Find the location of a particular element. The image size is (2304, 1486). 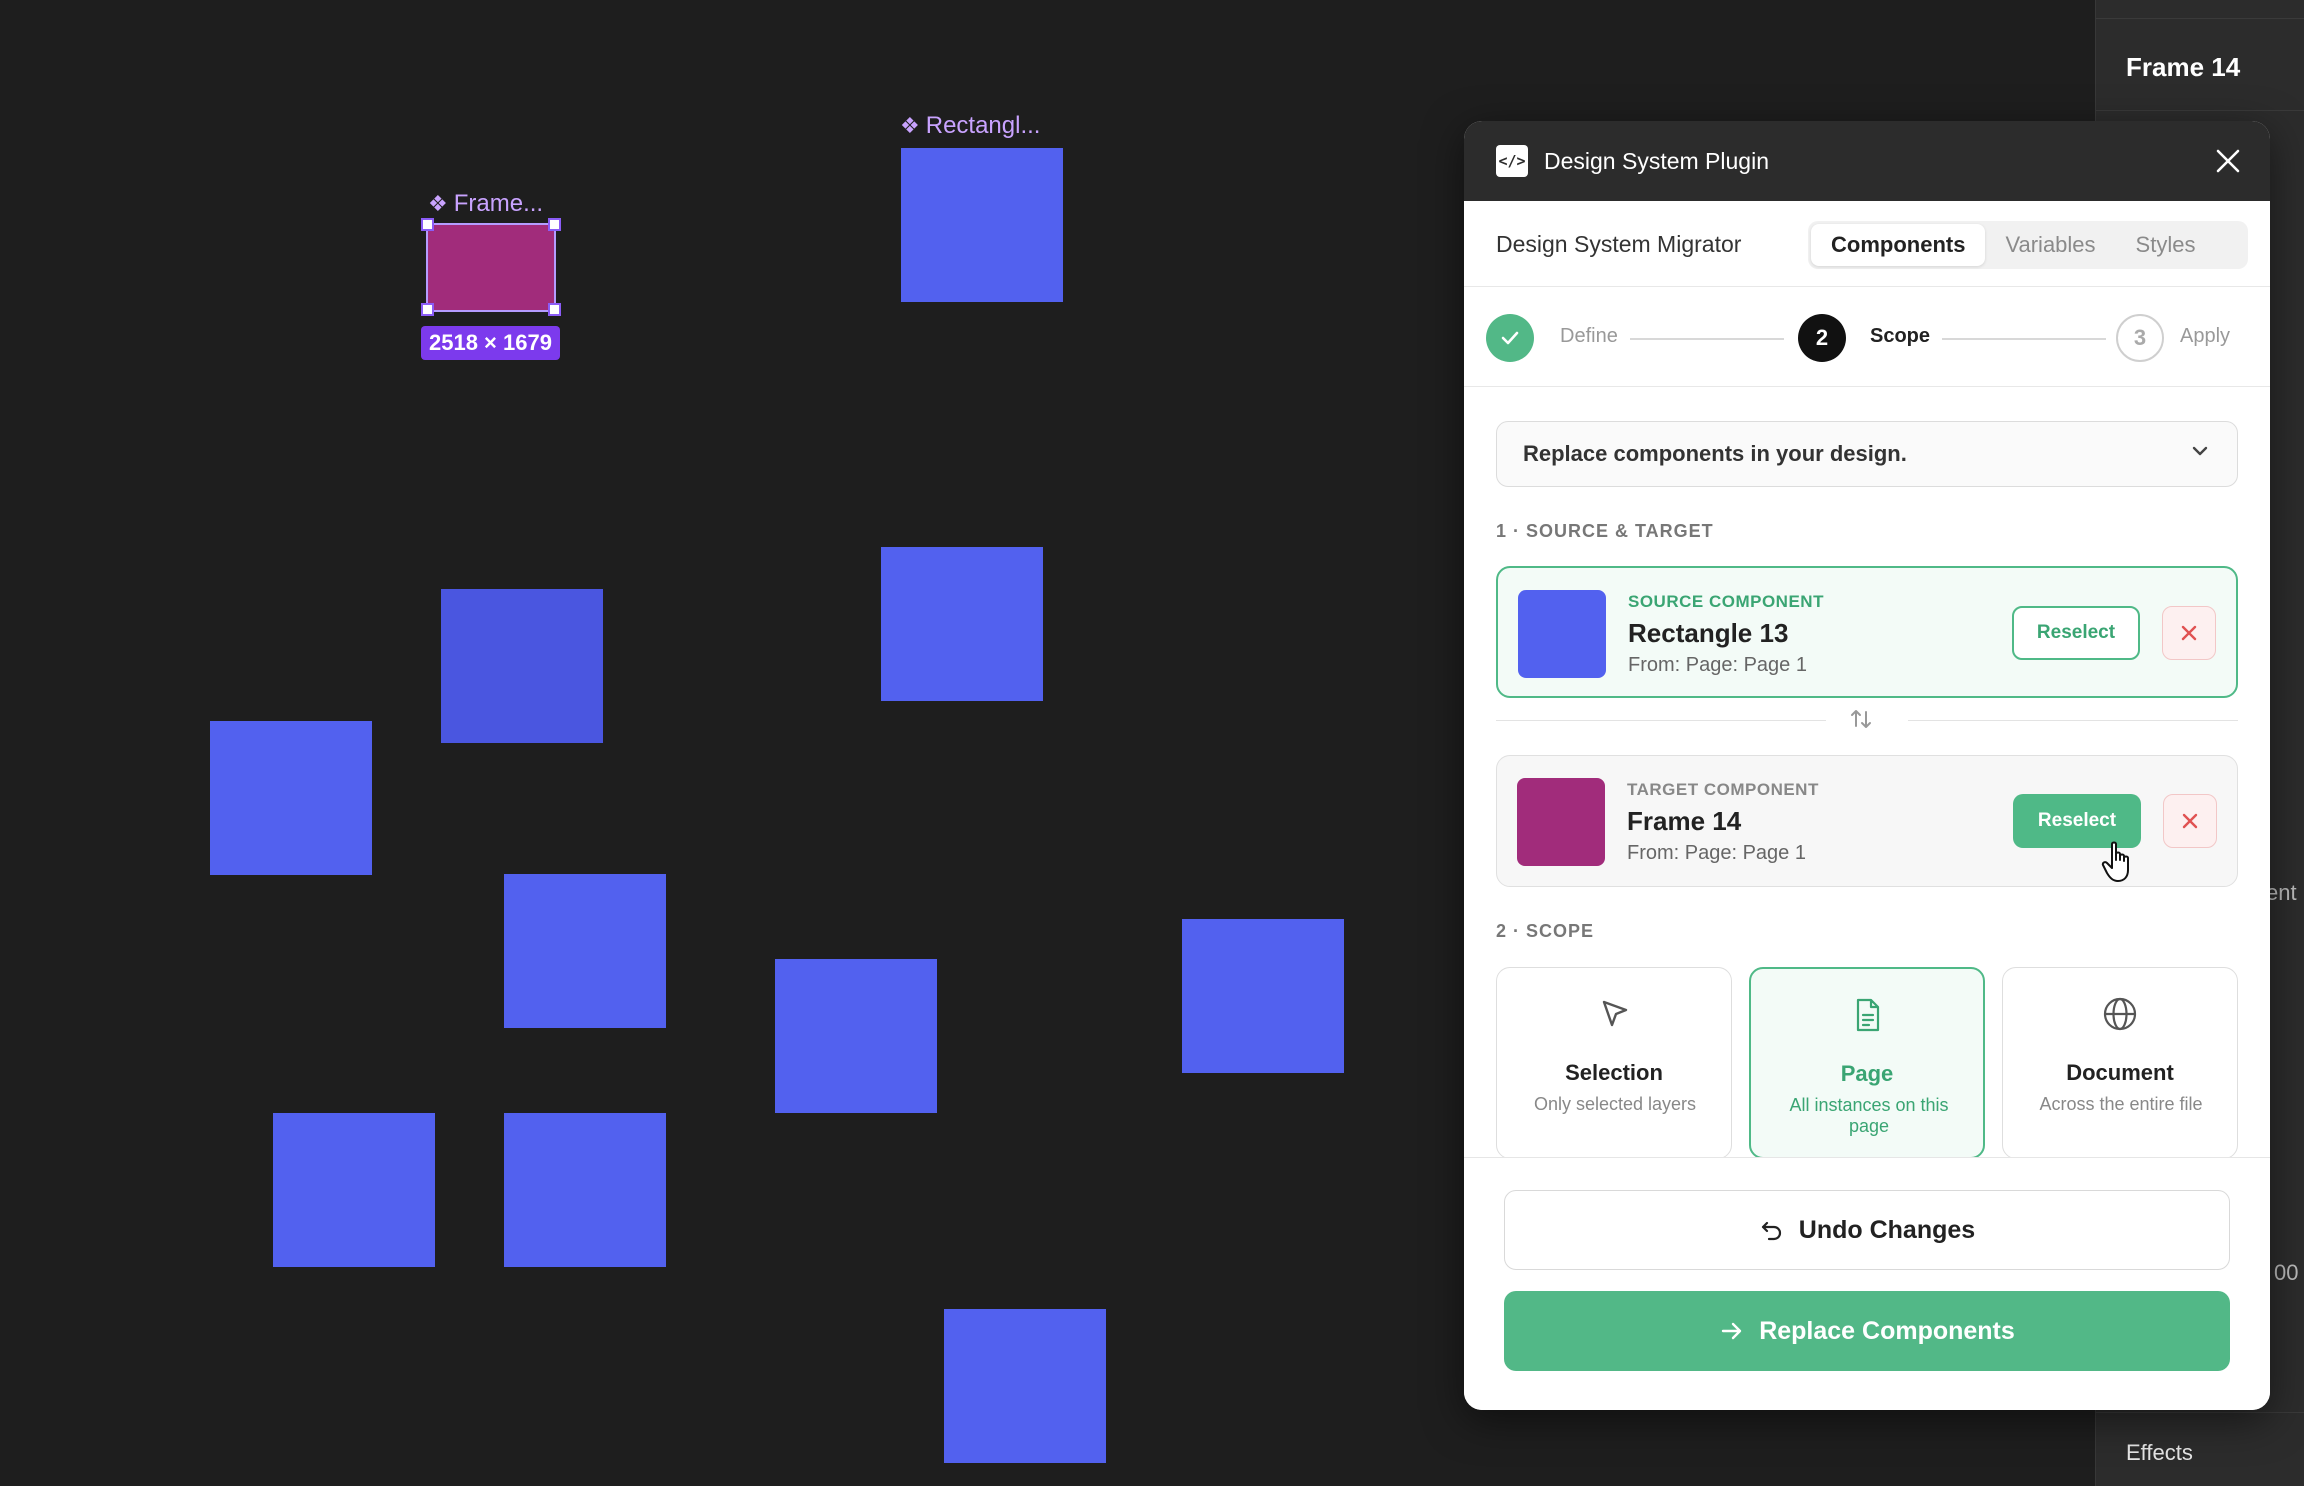

selected-layer-title: Frame 14 is located at coordinates (2183, 67).